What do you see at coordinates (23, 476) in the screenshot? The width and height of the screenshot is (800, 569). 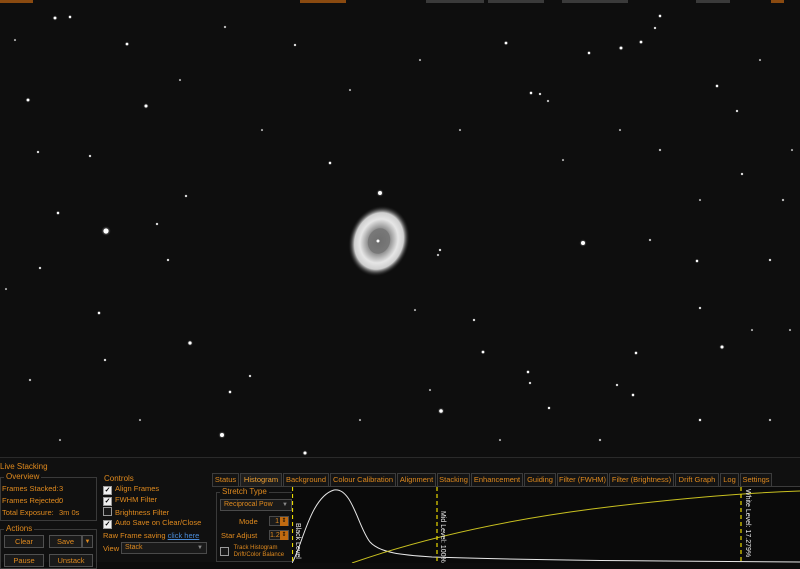 I see `overview-title: Overview` at bounding box center [23, 476].